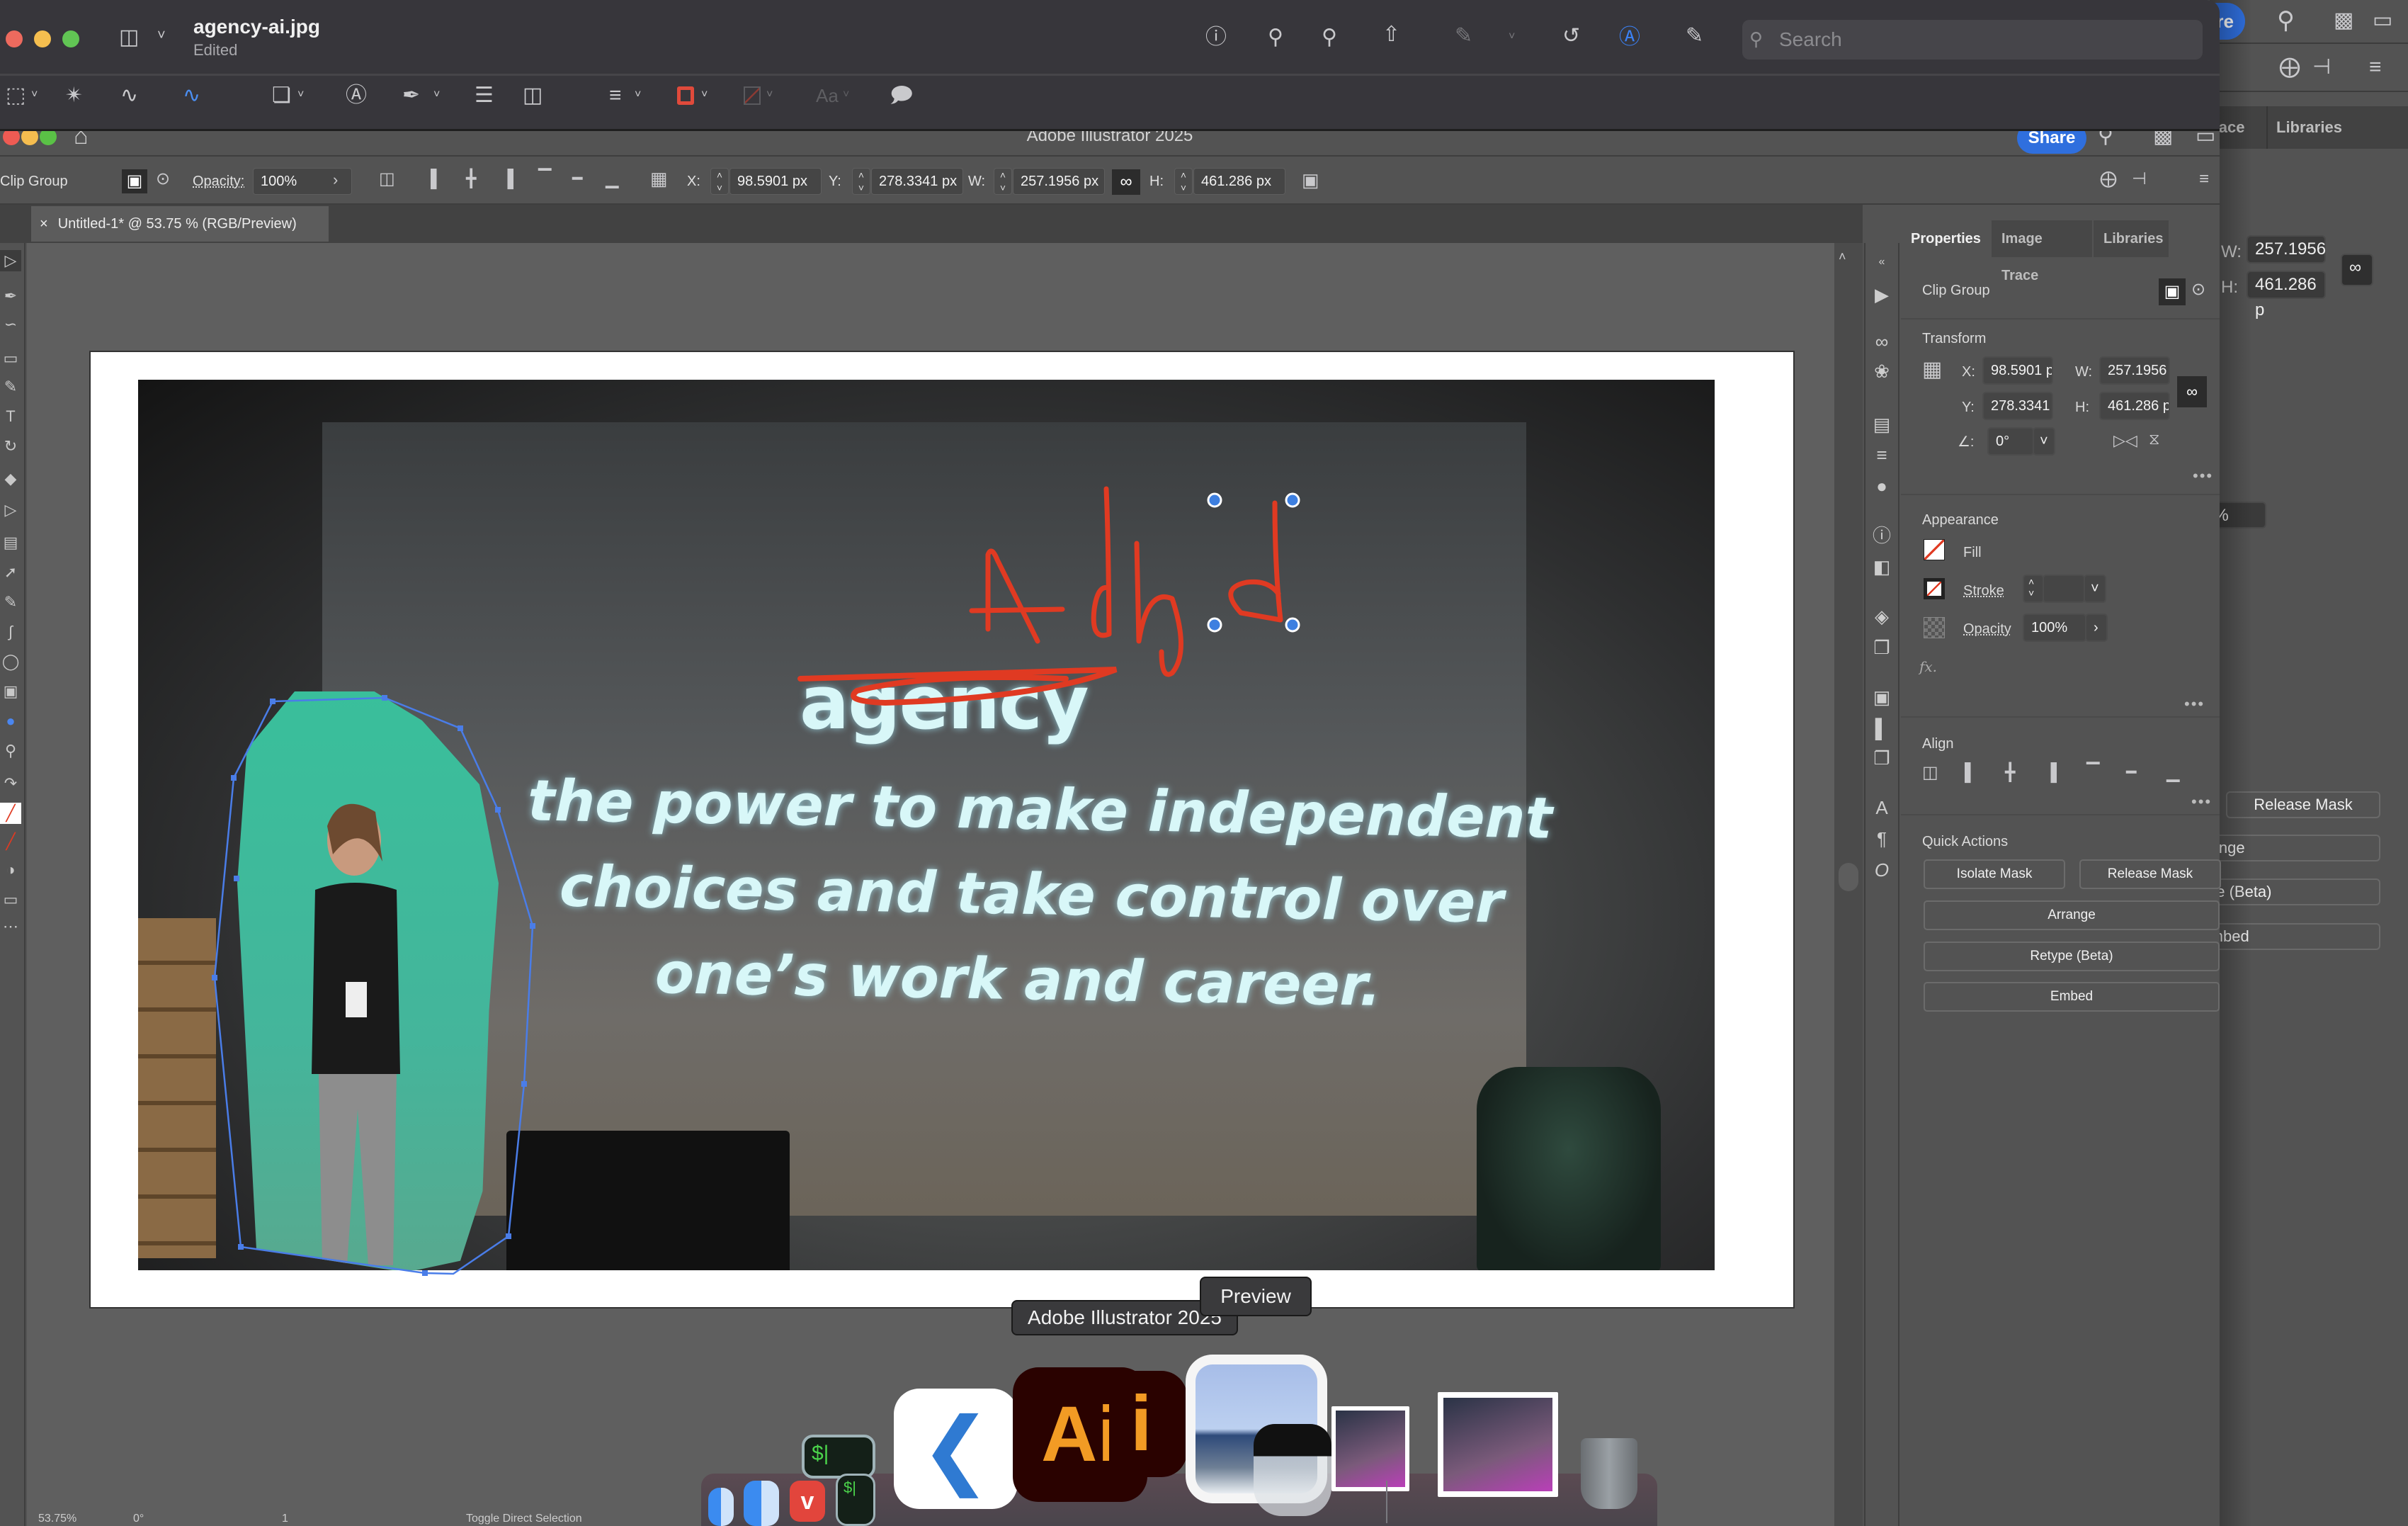  I want to click on align-vcenter-icon: ━, so click(577, 179).